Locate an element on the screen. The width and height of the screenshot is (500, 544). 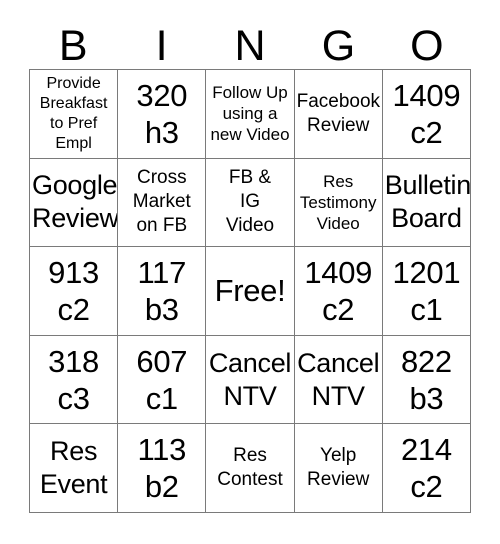
bingo-cell: Cross Market on FB is located at coordinates (162, 203).